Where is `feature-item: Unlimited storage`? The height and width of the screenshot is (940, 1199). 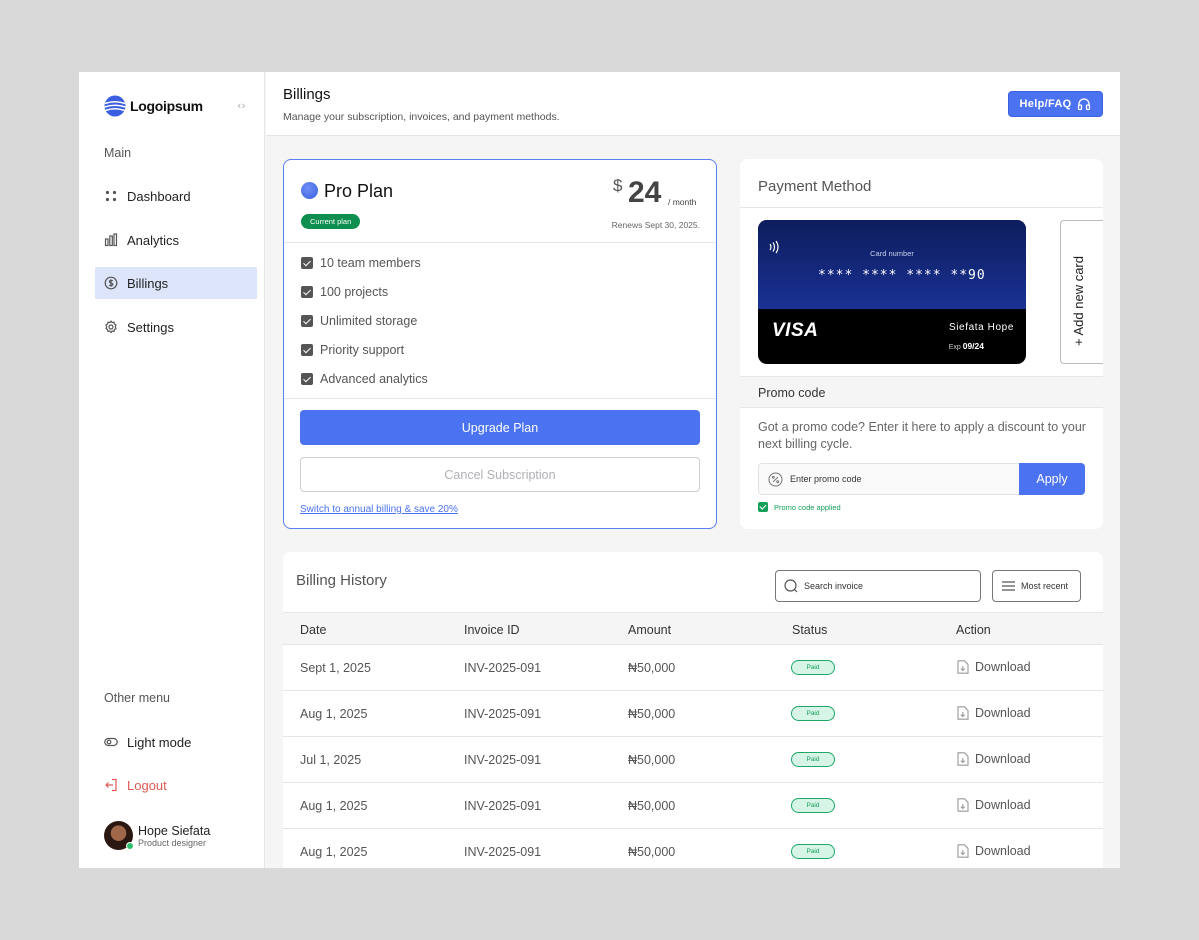 feature-item: Unlimited storage is located at coordinates (359, 321).